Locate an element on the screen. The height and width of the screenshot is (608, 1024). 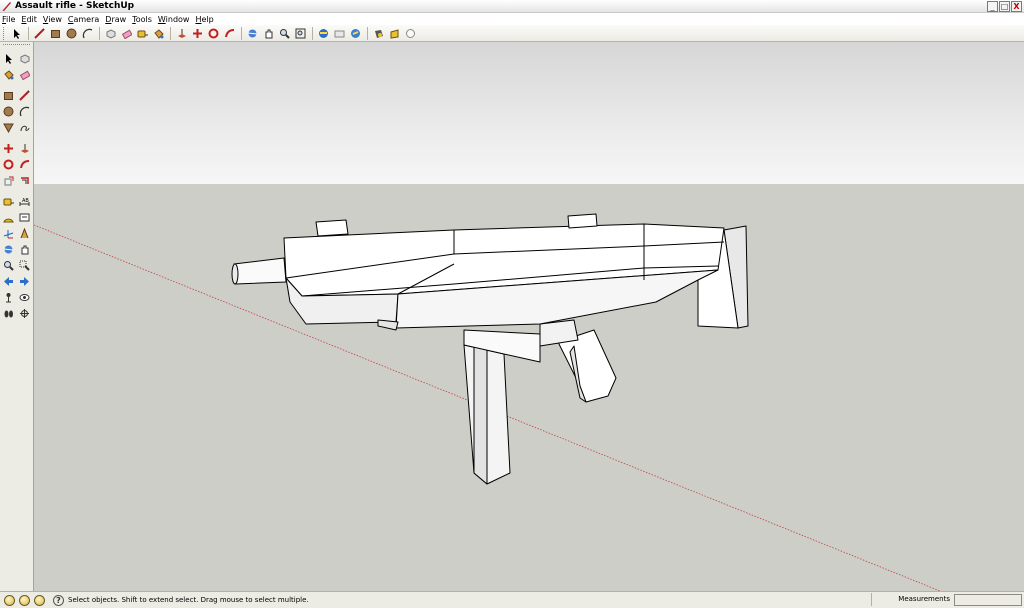
orbit-icon is located at coordinates (252, 33).